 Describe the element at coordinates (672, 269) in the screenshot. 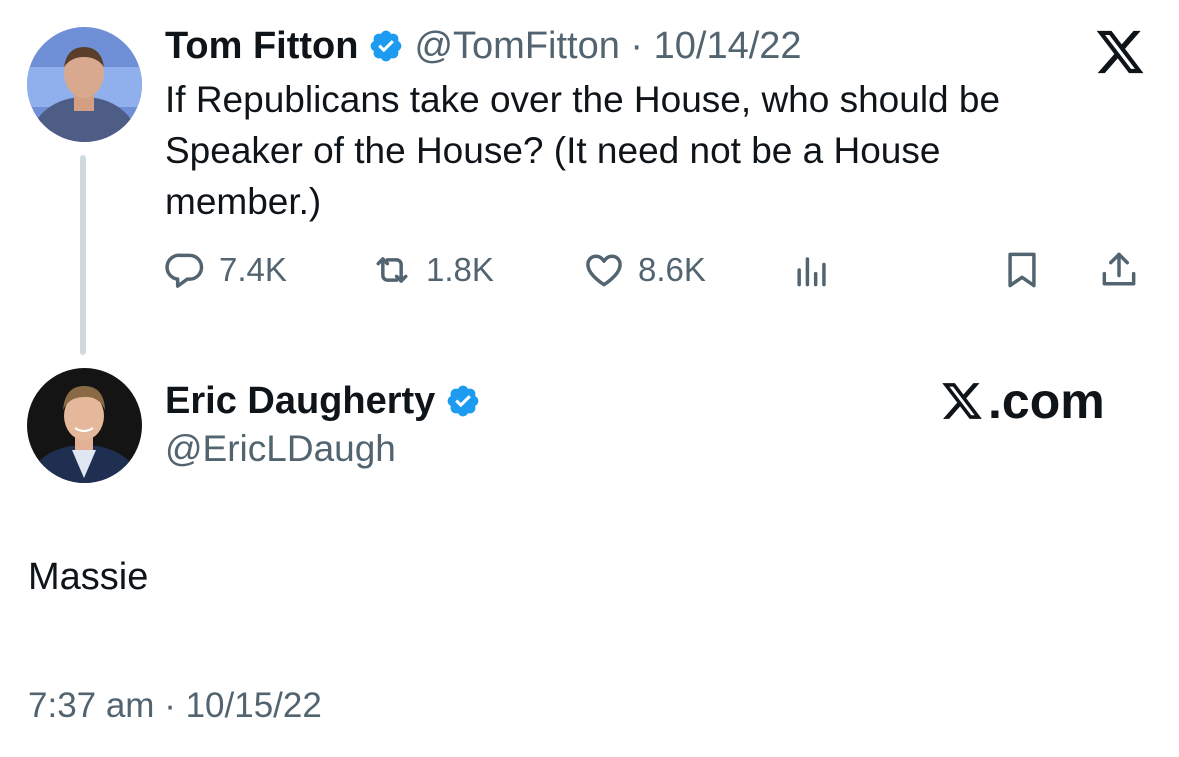

I see `like-count: 8.6K` at that location.